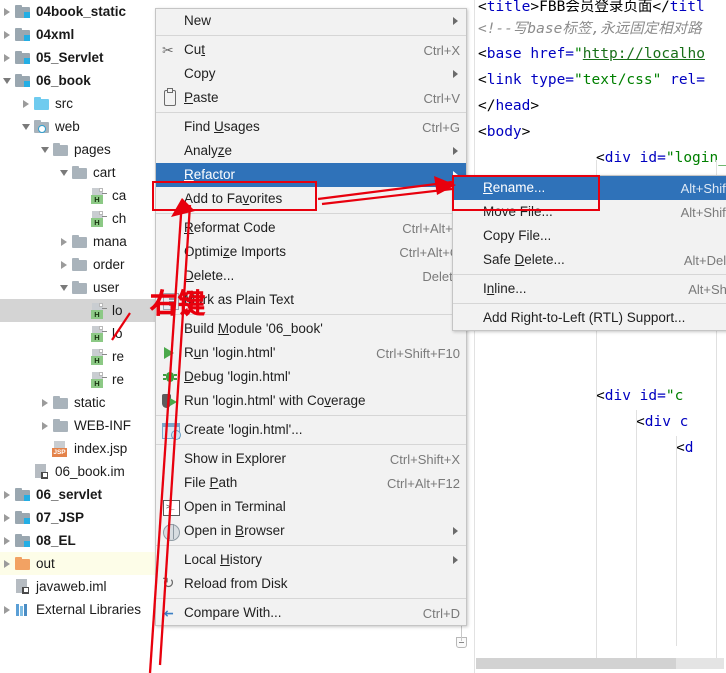 The image size is (726, 673). I want to click on code-token: >, so click(526, 132).